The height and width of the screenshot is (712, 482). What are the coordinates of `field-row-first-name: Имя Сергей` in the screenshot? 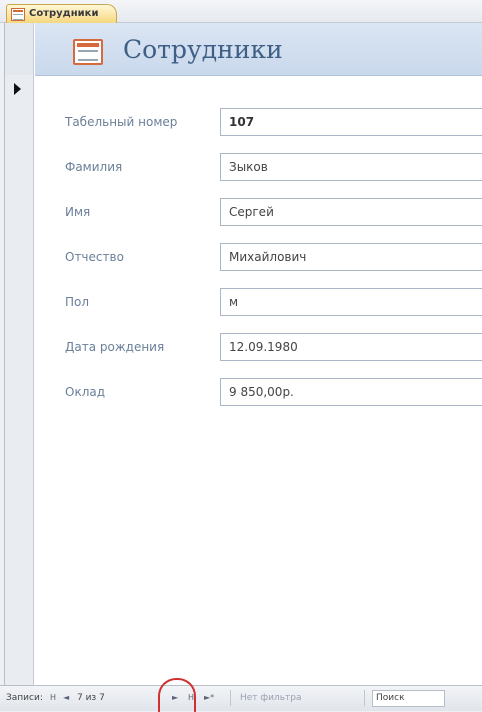 It's located at (258, 213).